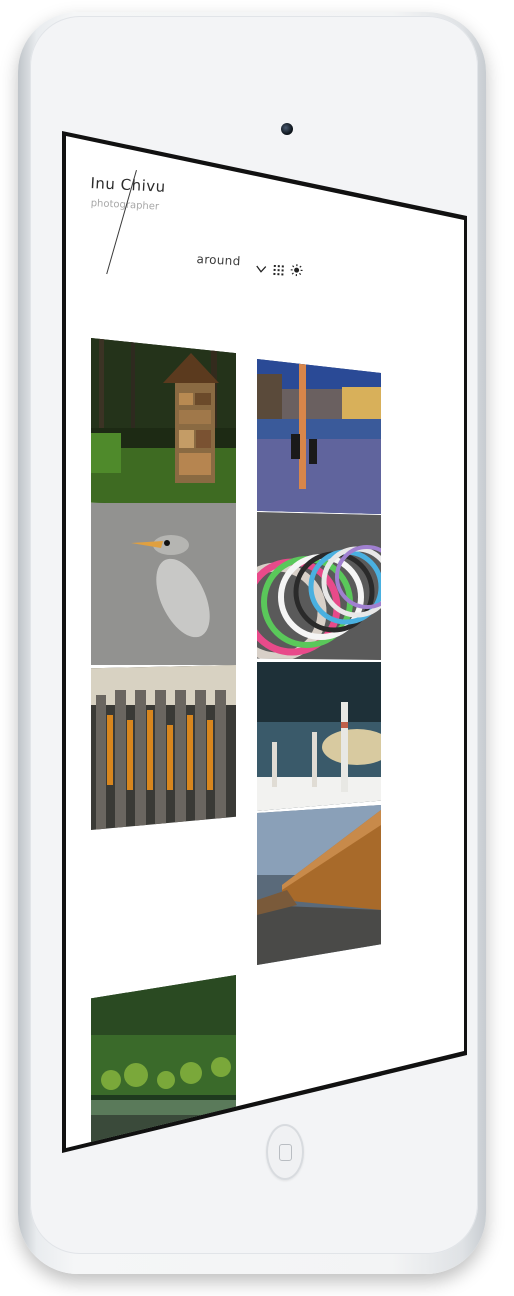 This screenshot has height=1296, width=514. Describe the element at coordinates (319, 586) in the screenshot. I see `photo-bicycles` at that location.